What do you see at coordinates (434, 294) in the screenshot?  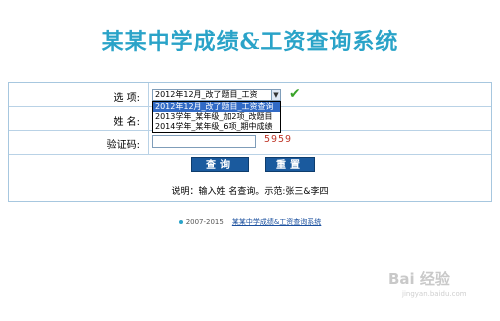 I see `watermark-url: jingyan.baidu.com` at bounding box center [434, 294].